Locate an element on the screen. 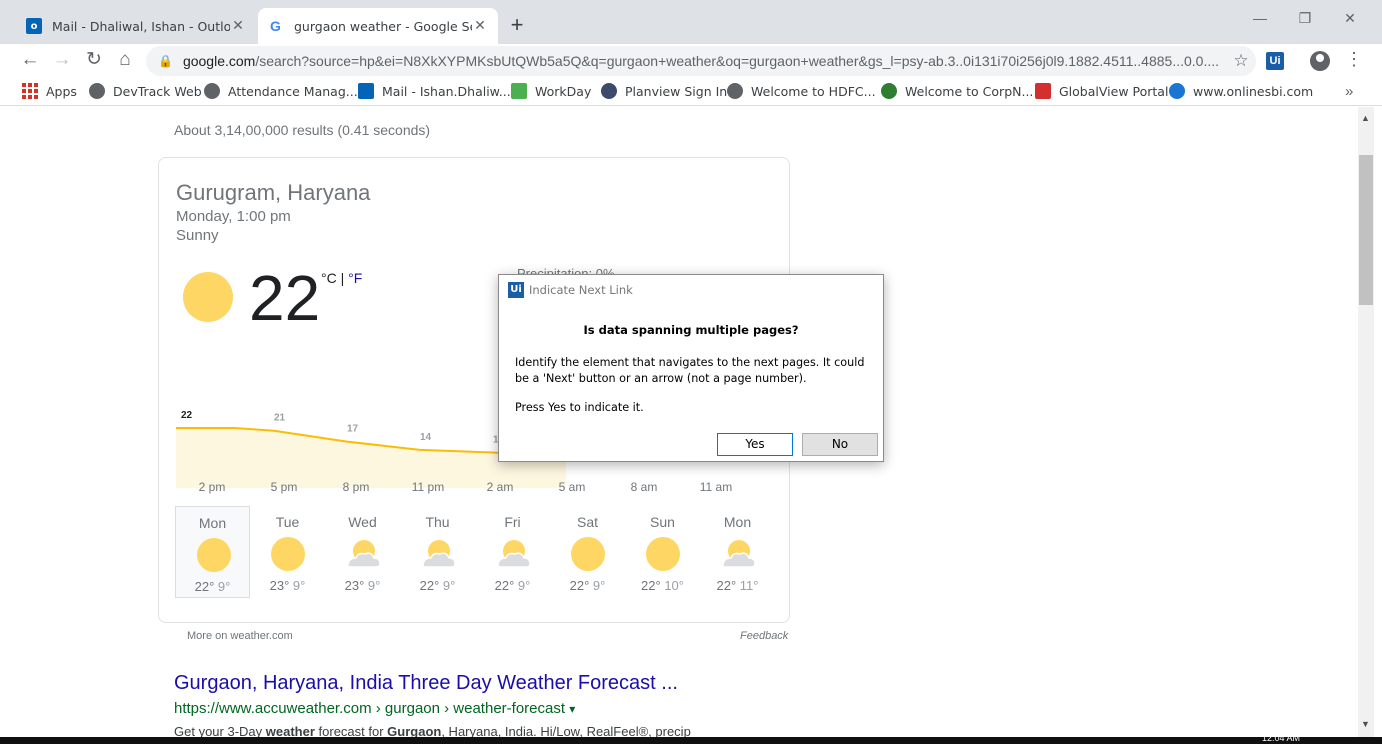  restore-button: ❐ is located at coordinates (1305, 18).